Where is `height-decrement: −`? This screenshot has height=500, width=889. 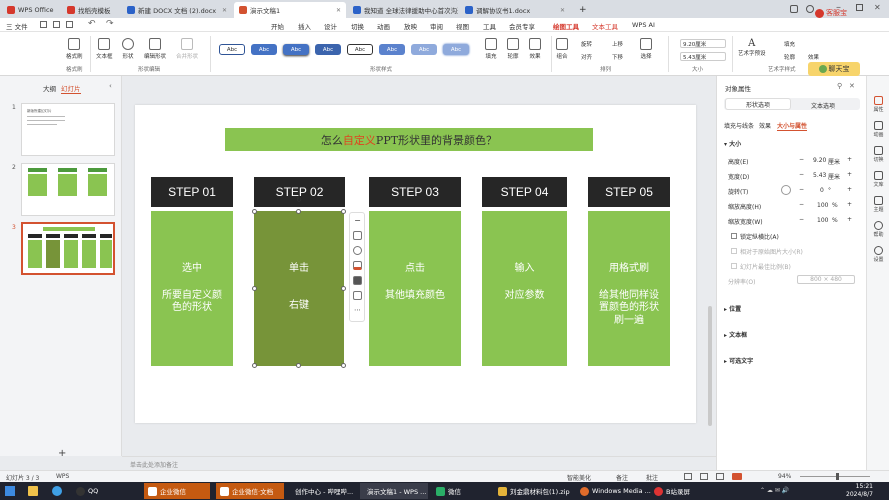
height-decrement: − is located at coordinates (801, 159).